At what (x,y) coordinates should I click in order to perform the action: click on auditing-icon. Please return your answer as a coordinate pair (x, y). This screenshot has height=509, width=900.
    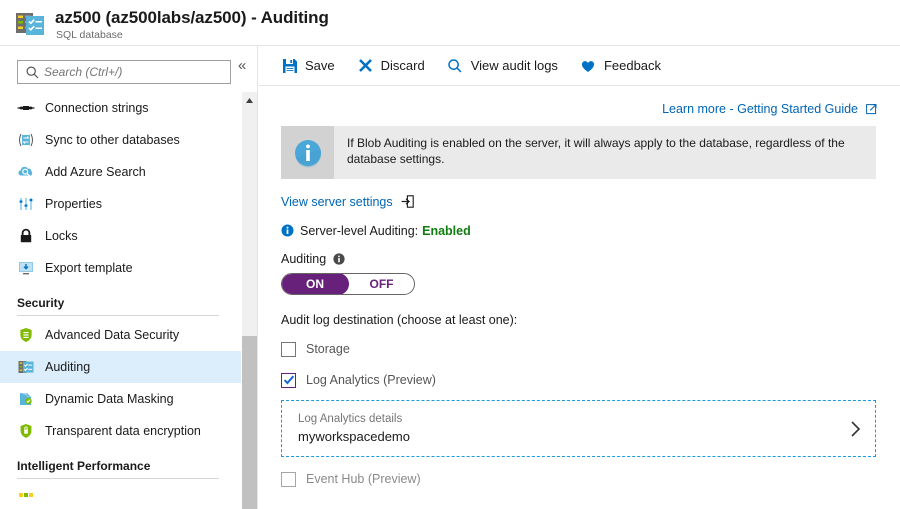
    Looking at the image, I should click on (26, 367).